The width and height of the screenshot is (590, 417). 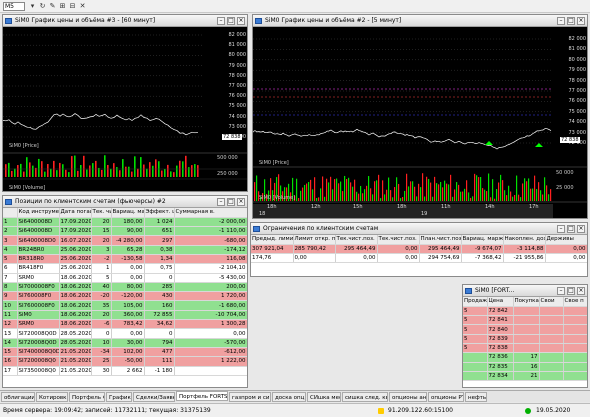 I want to click on workspace-tab: нефть, so click(x=476, y=397).